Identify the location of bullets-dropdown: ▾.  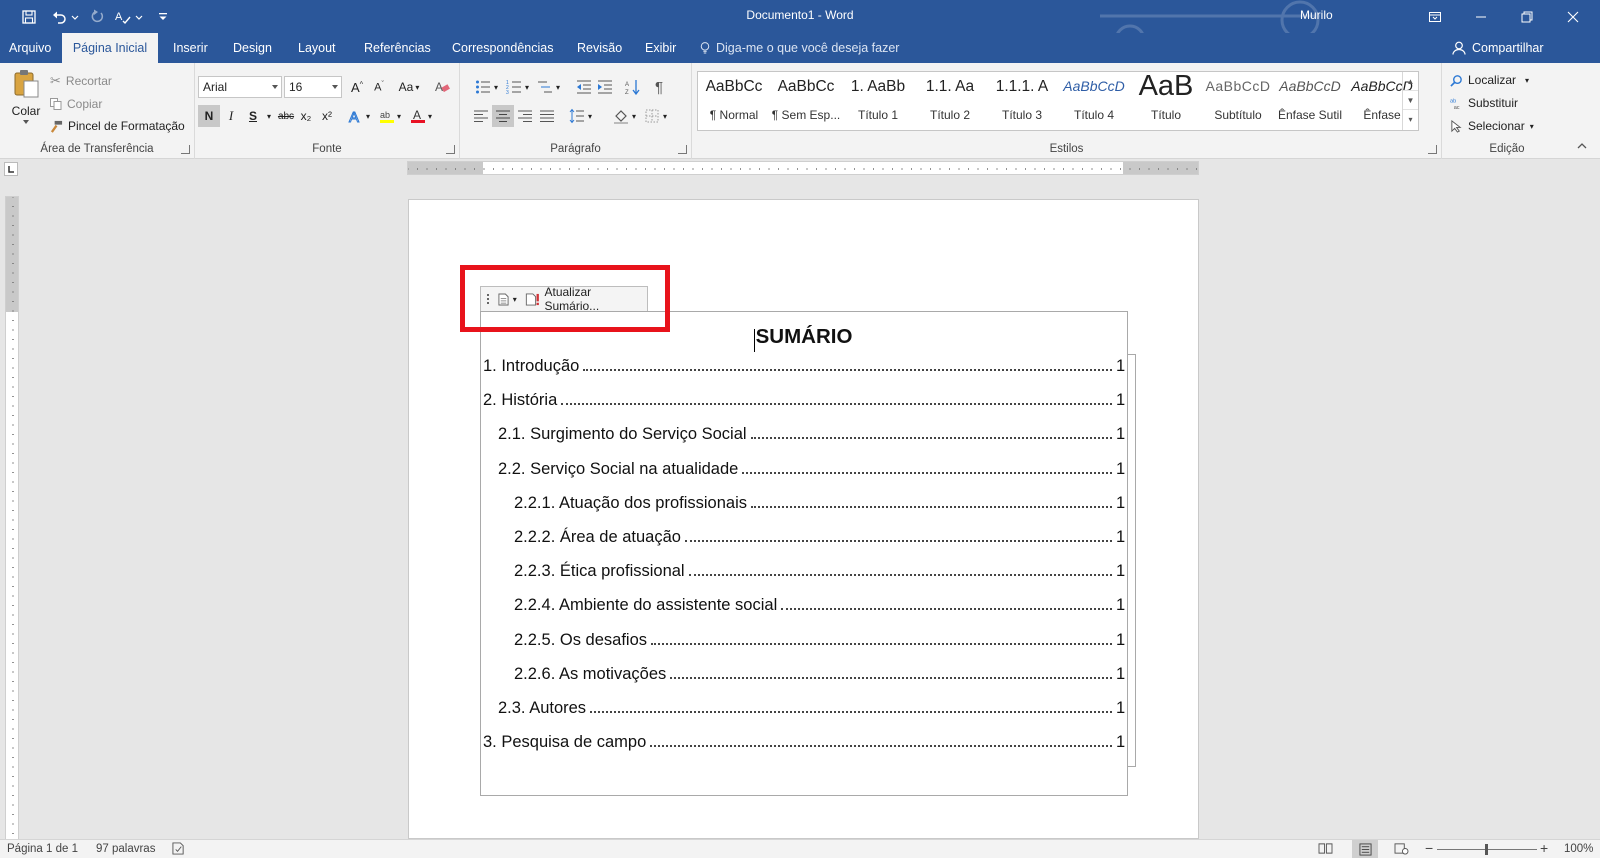
(496, 87).